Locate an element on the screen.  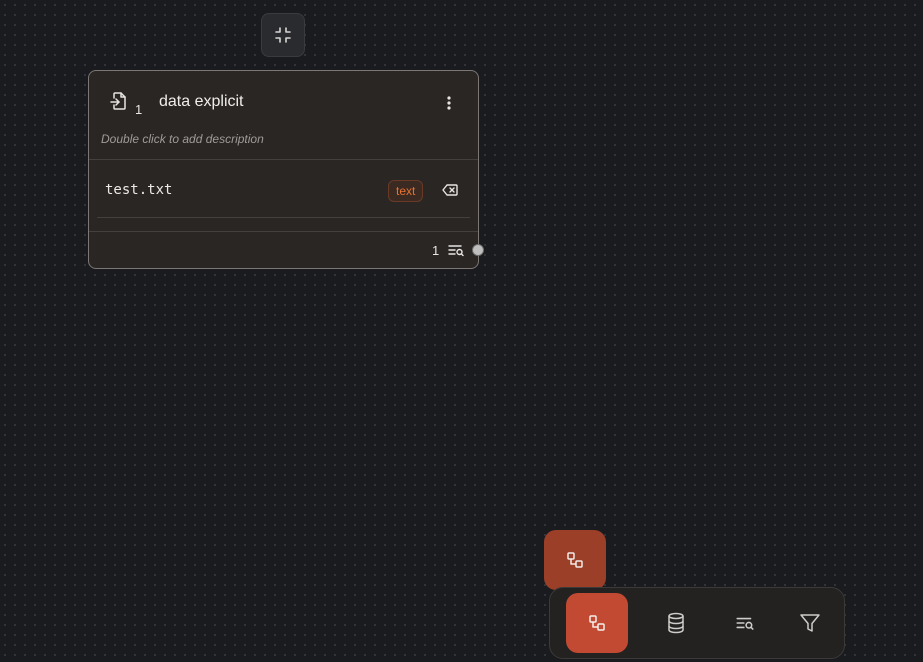
node-description: Double click to add description is located at coordinates (182, 139).